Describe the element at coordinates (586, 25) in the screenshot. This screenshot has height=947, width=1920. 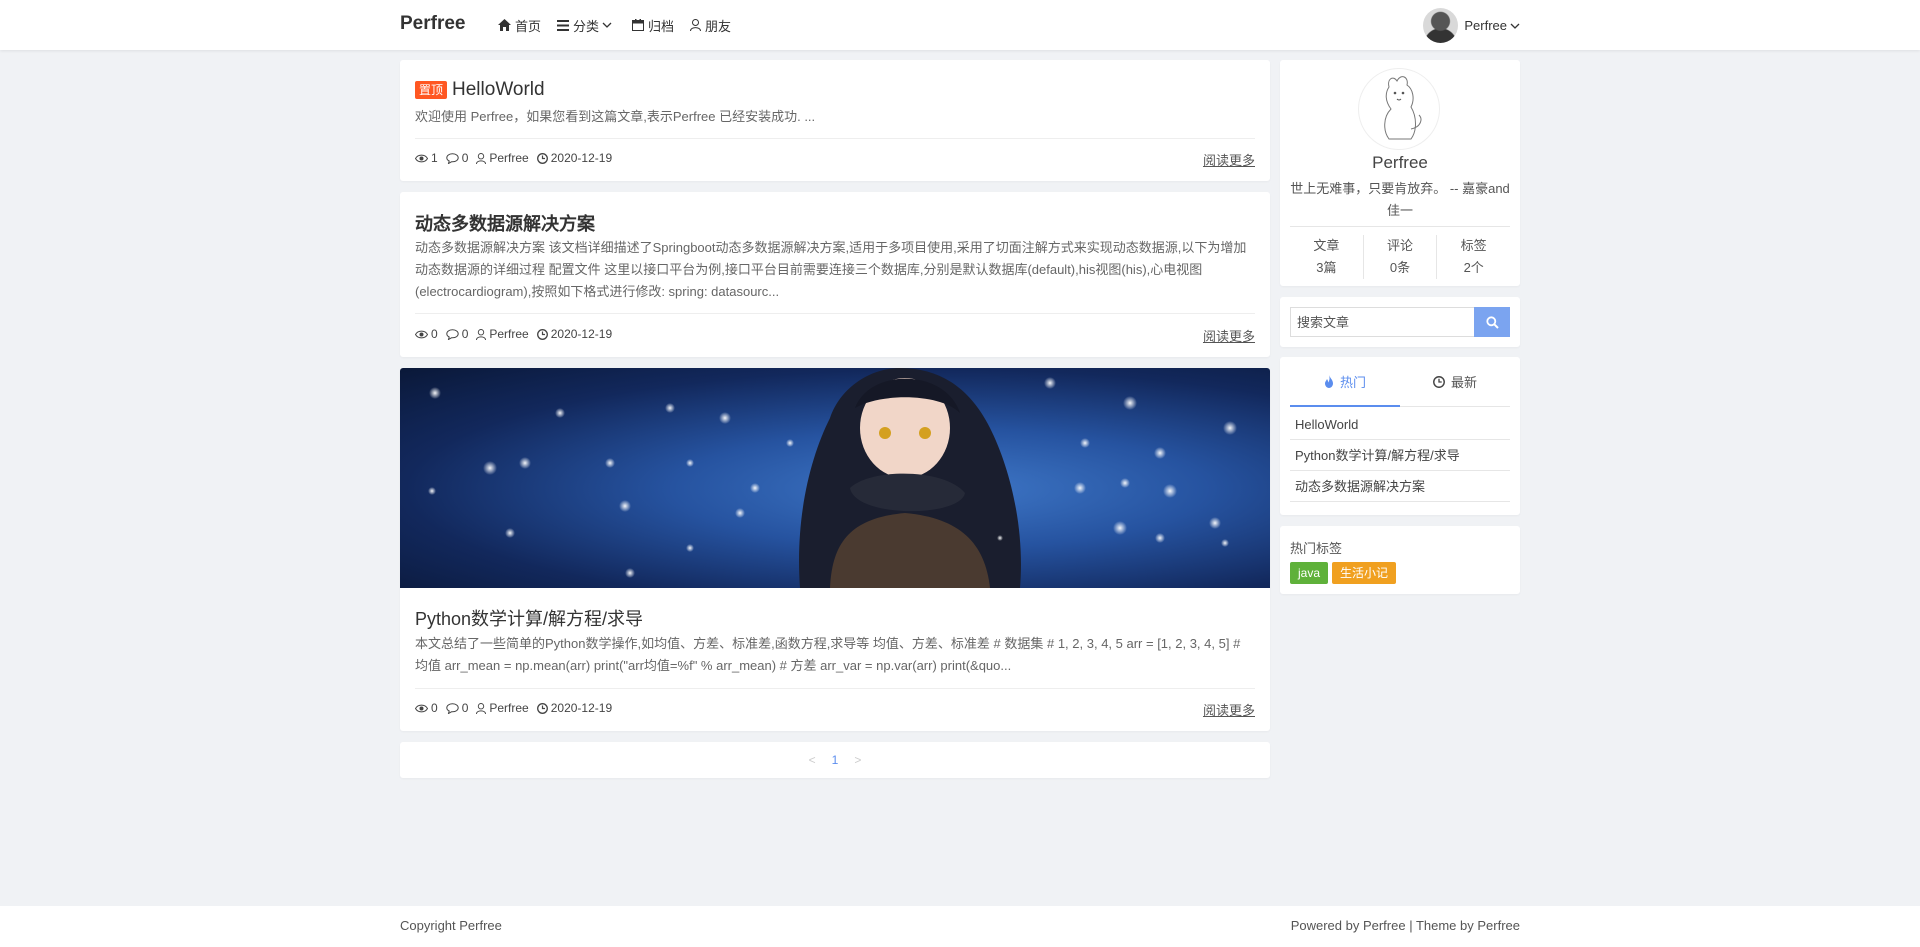
I see `nav-item-category: 分类` at that location.